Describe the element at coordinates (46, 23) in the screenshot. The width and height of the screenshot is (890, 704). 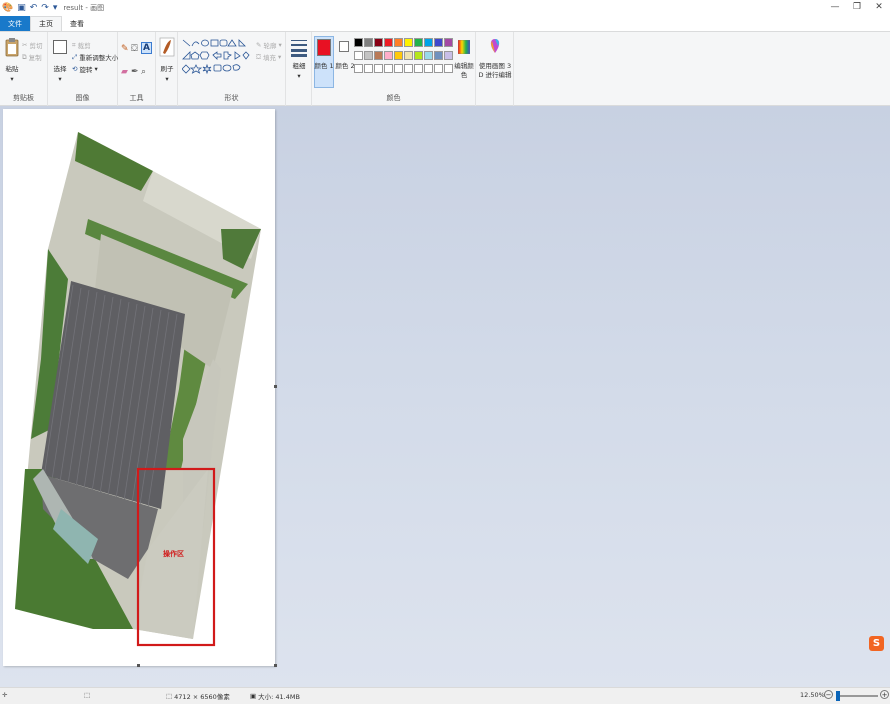
I see `tab-home: 主页` at that location.